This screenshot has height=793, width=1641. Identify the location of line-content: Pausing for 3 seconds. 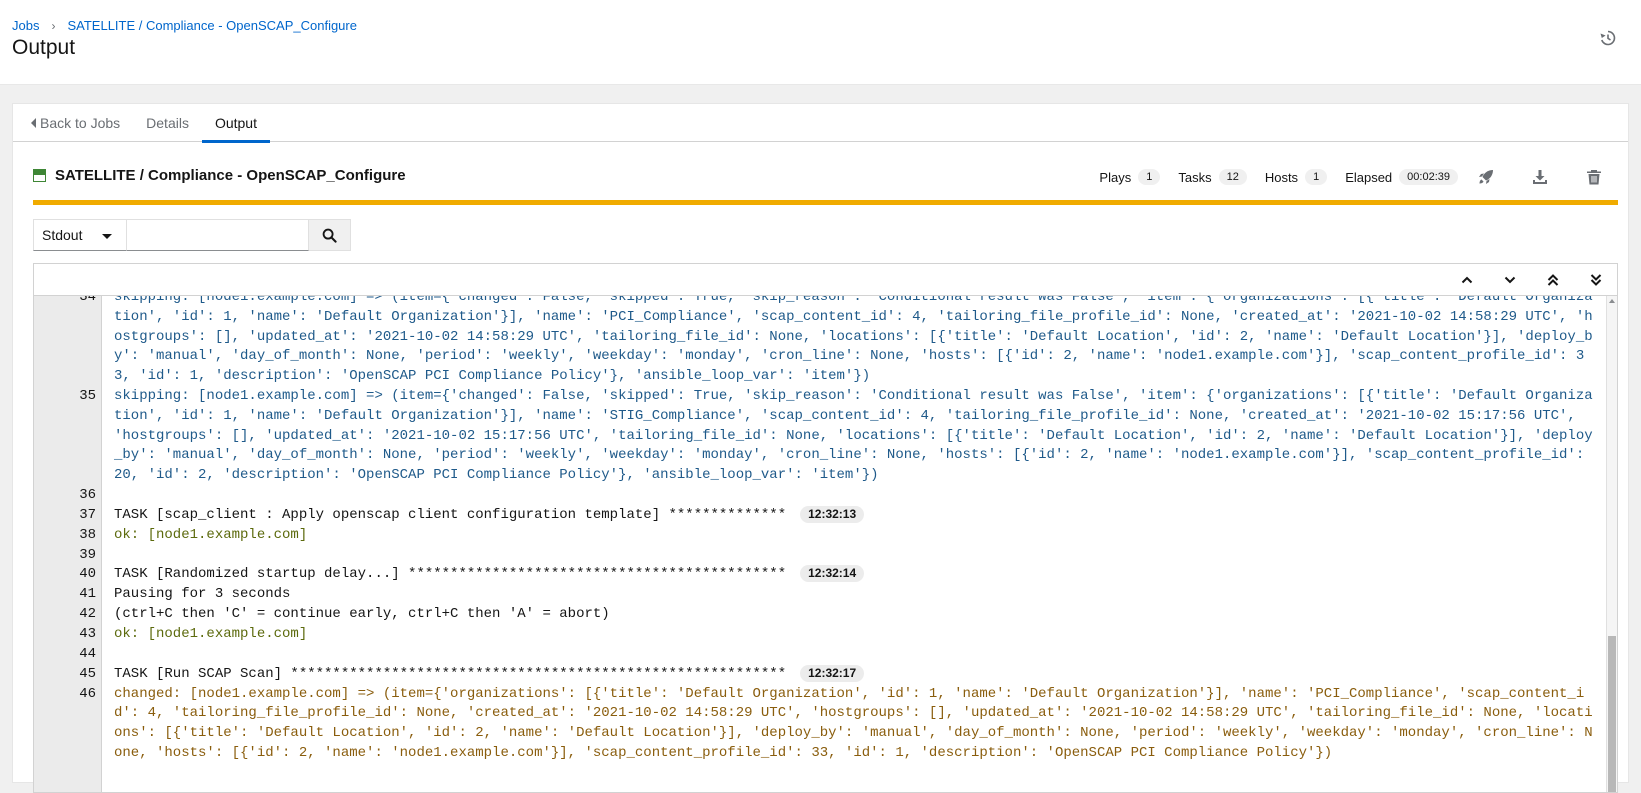
(202, 594).